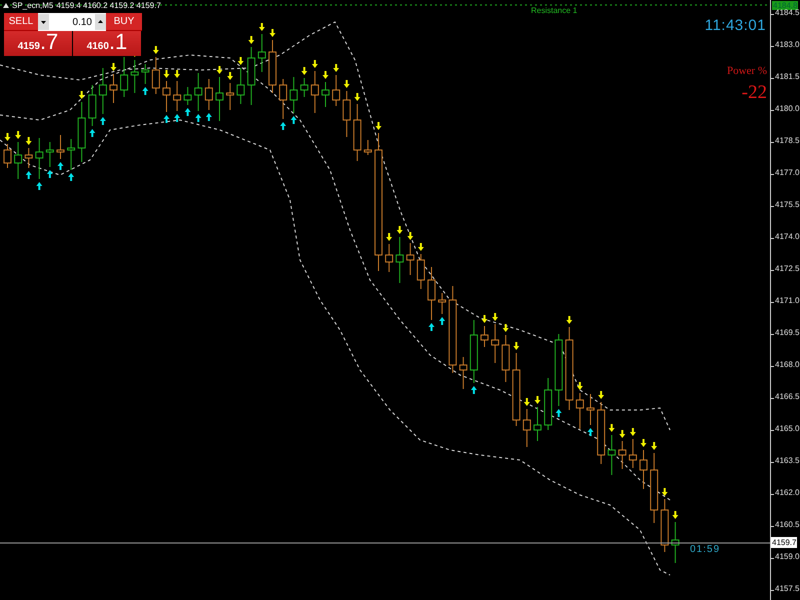 Image resolution: width=800 pixels, height=600 pixels. I want to click on sell-button: SELL, so click(21, 22).